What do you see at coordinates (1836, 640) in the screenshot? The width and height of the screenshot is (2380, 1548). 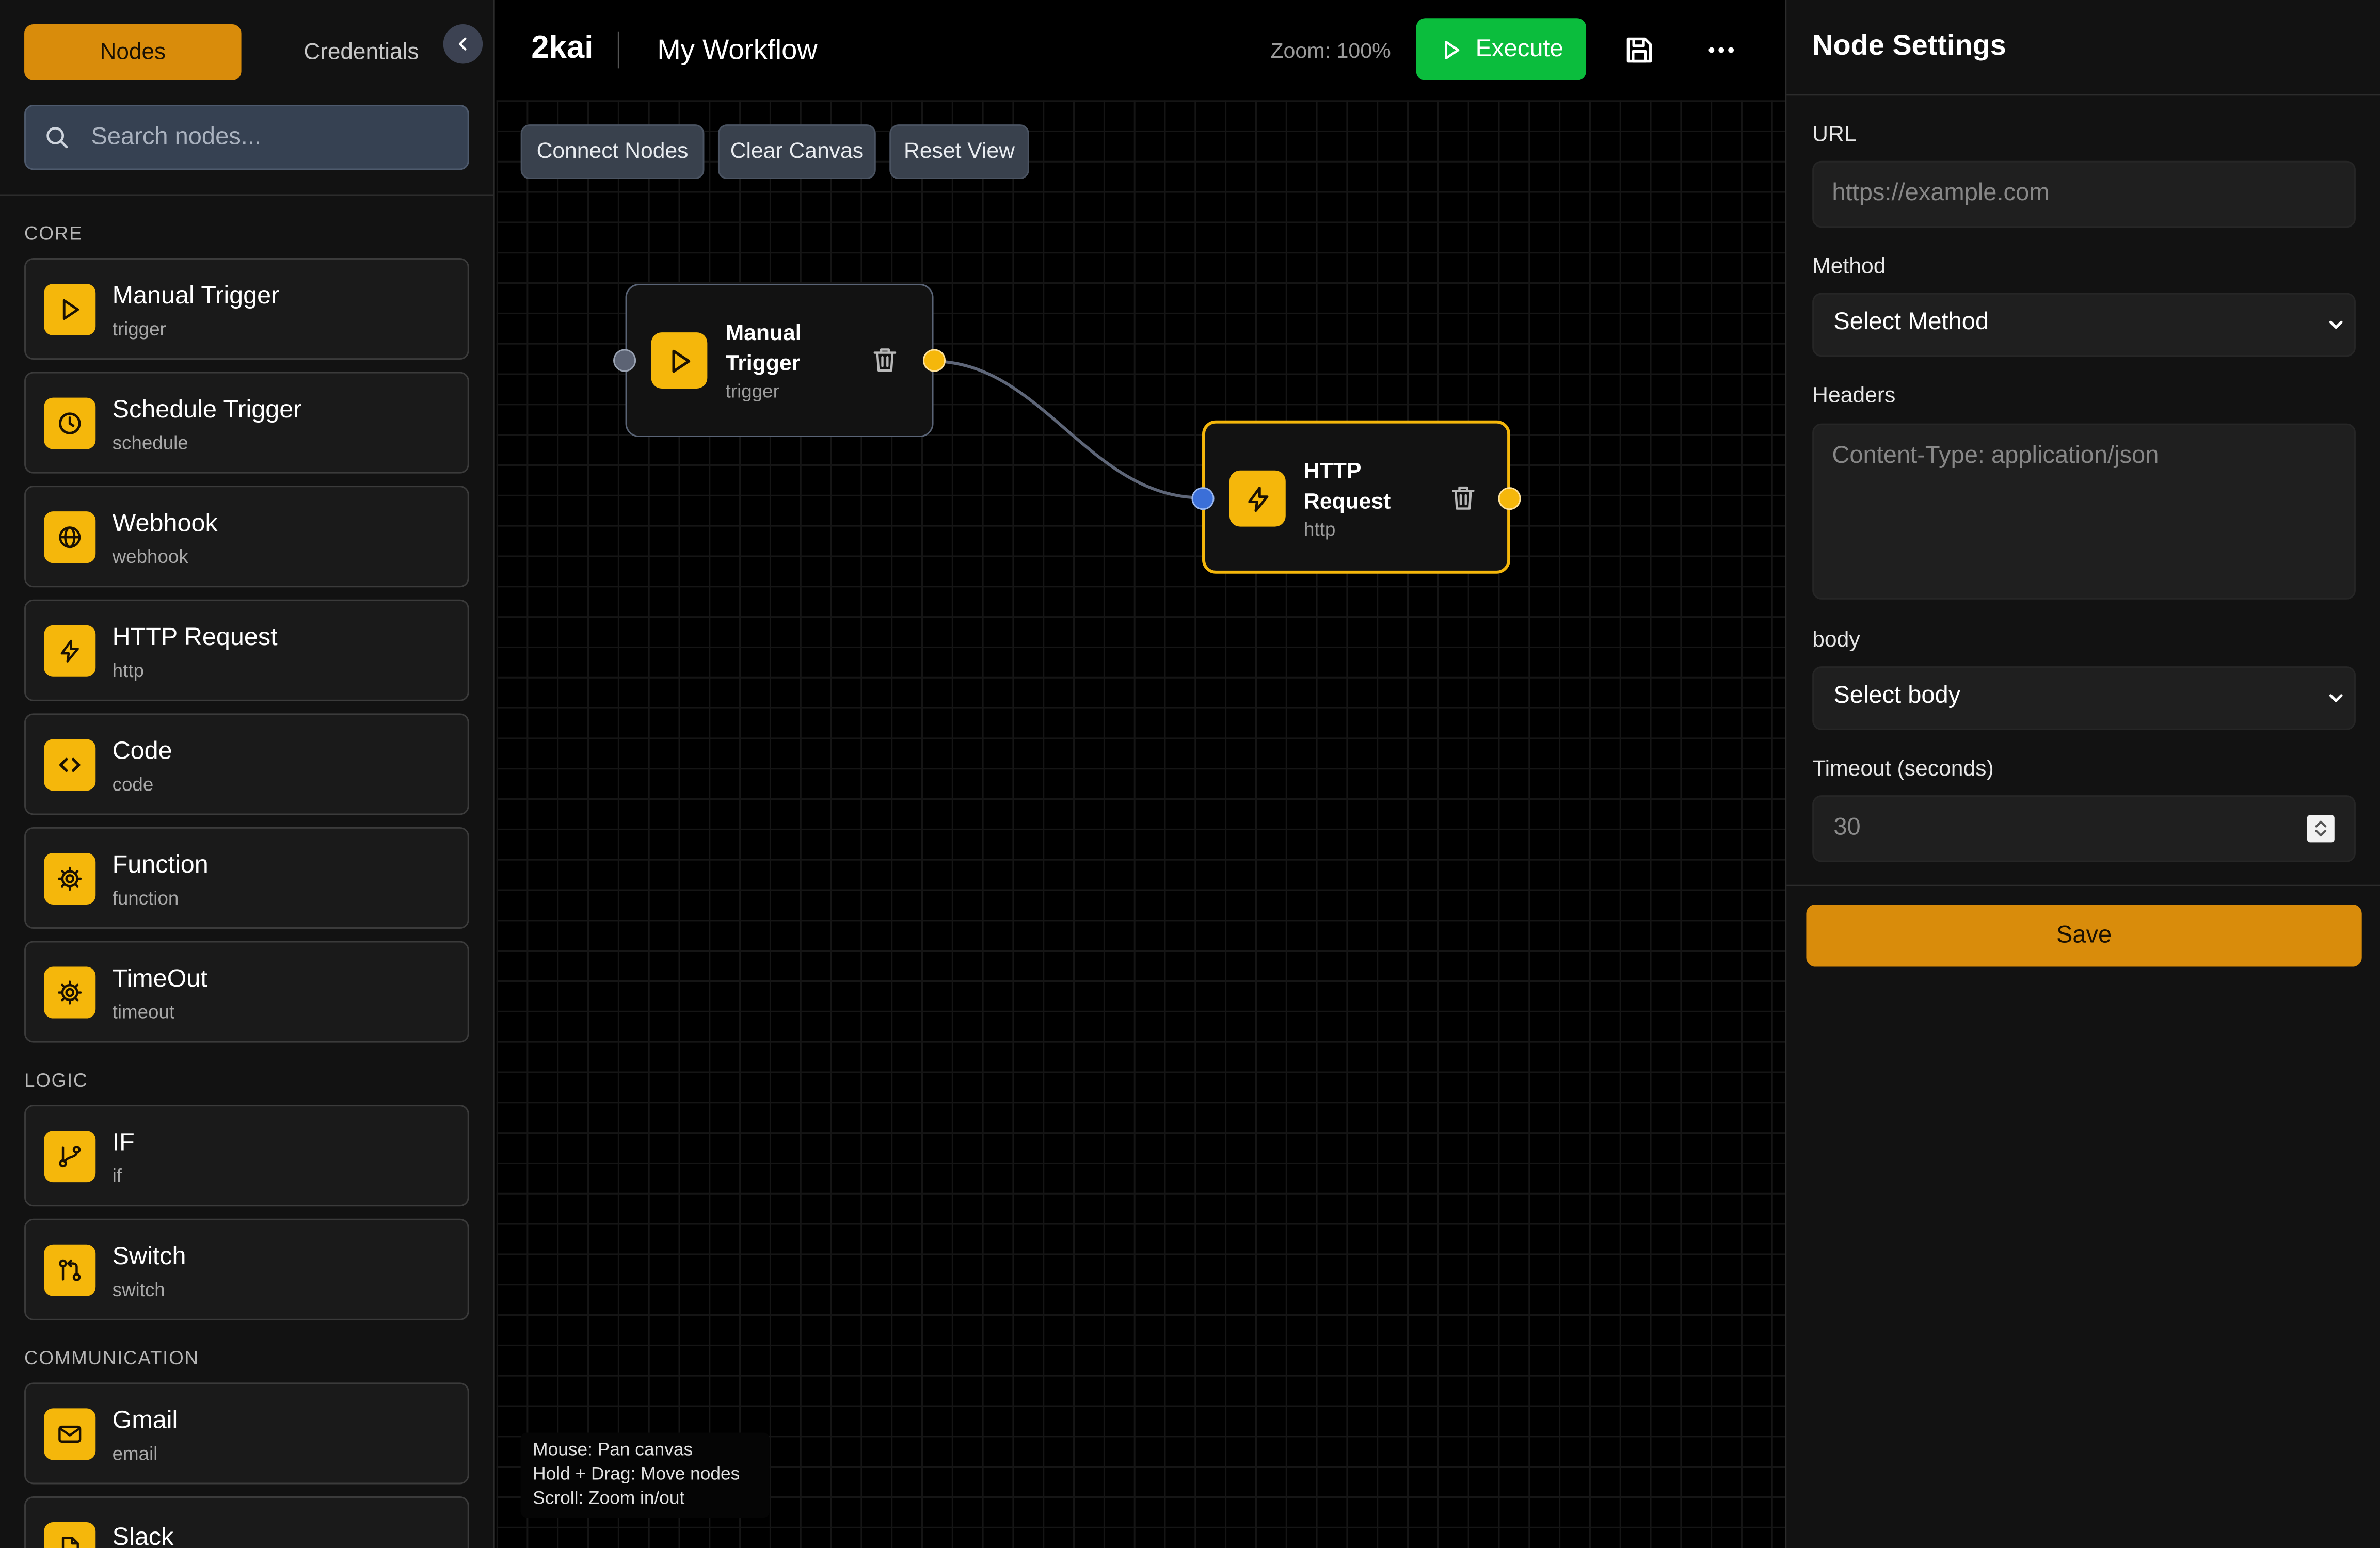 I see `body-label: body` at bounding box center [1836, 640].